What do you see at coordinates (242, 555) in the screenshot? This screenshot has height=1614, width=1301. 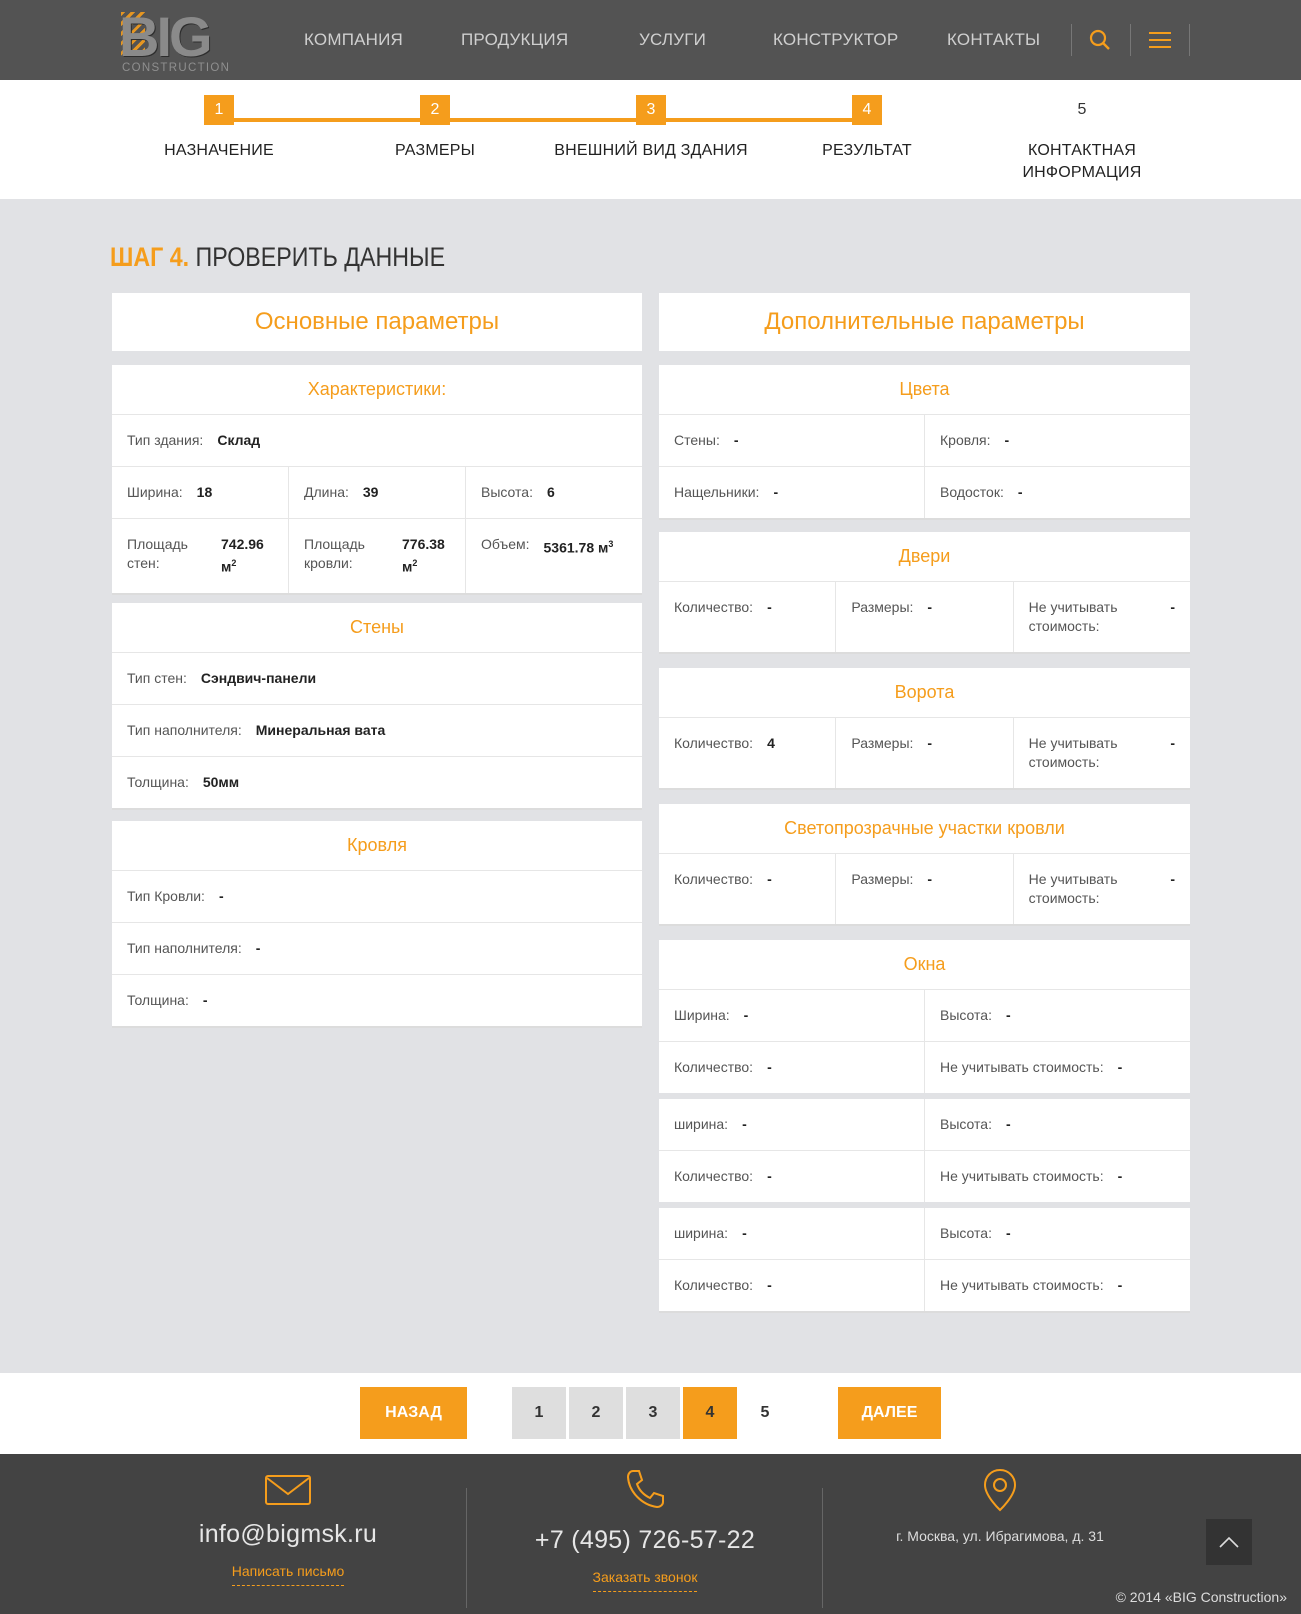 I see `wall-area-value: 742.96 м2` at bounding box center [242, 555].